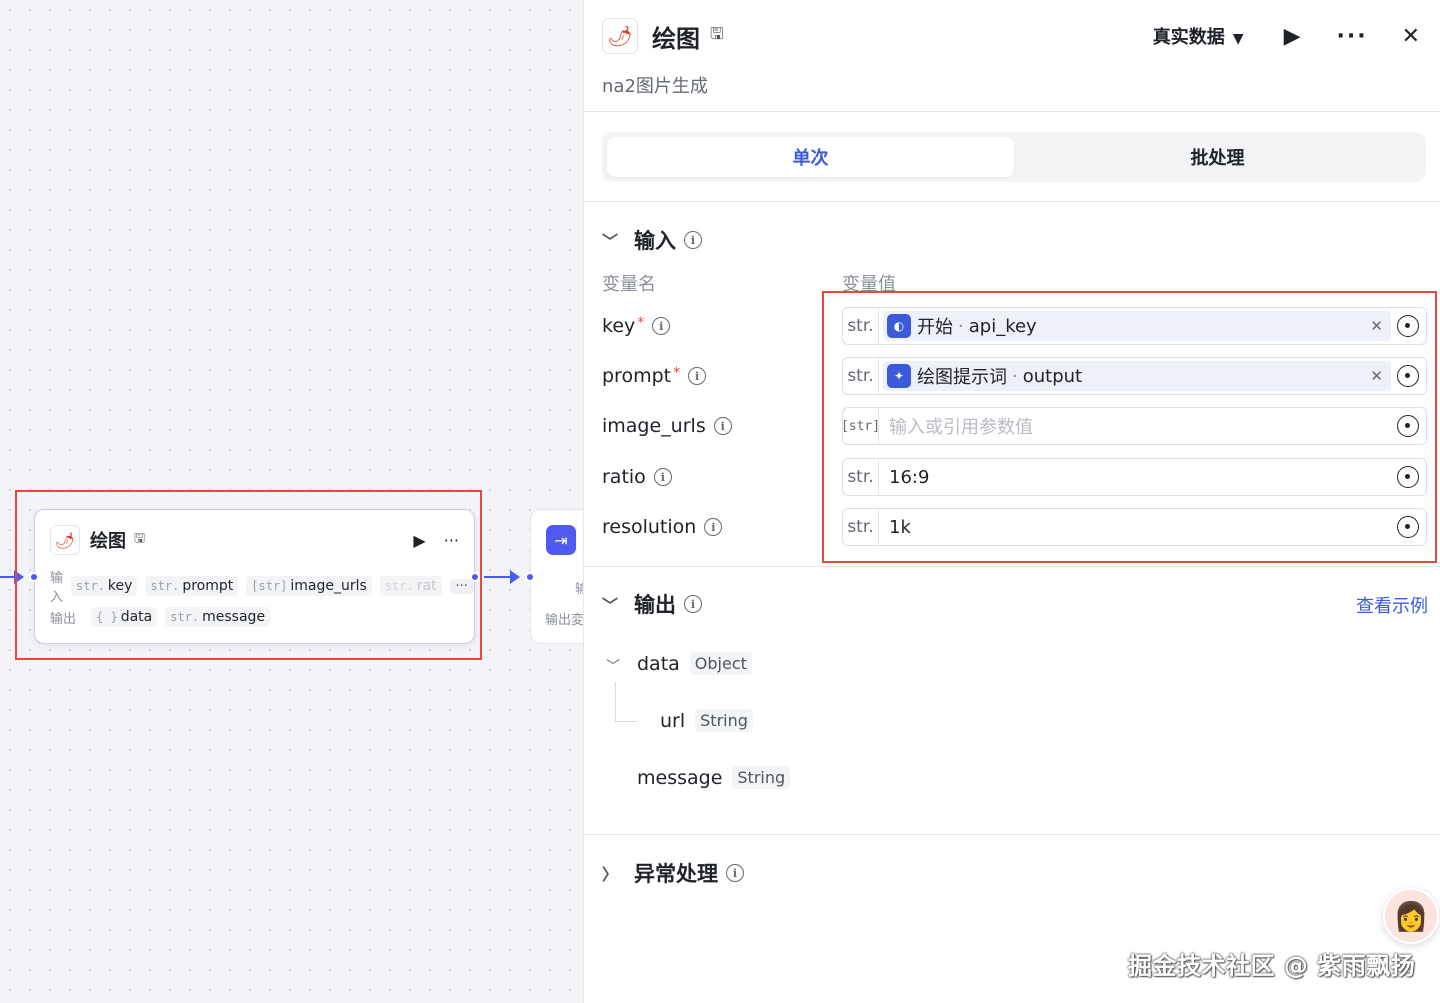 This screenshot has height=1003, width=1440. I want to click on reference-tag: ◐ 开始 · api_key ✕, so click(1137, 326).